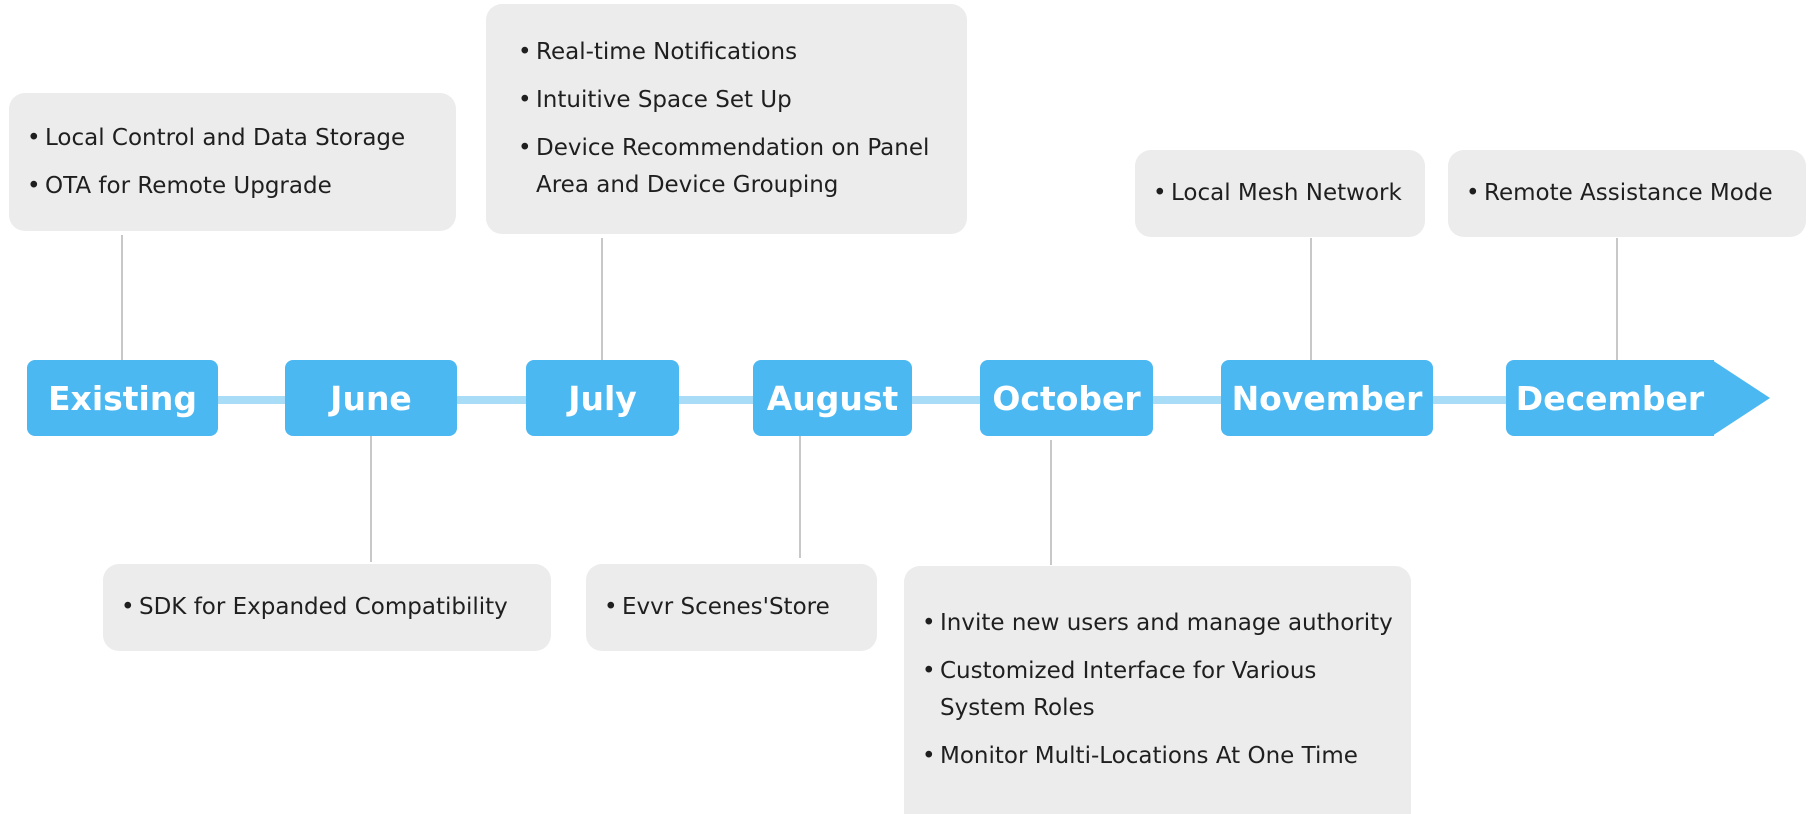 The height and width of the screenshot is (814, 1810). What do you see at coordinates (1157, 756) in the screenshot?
I see `list-item: Monitor Multi-Locations At One Time` at bounding box center [1157, 756].